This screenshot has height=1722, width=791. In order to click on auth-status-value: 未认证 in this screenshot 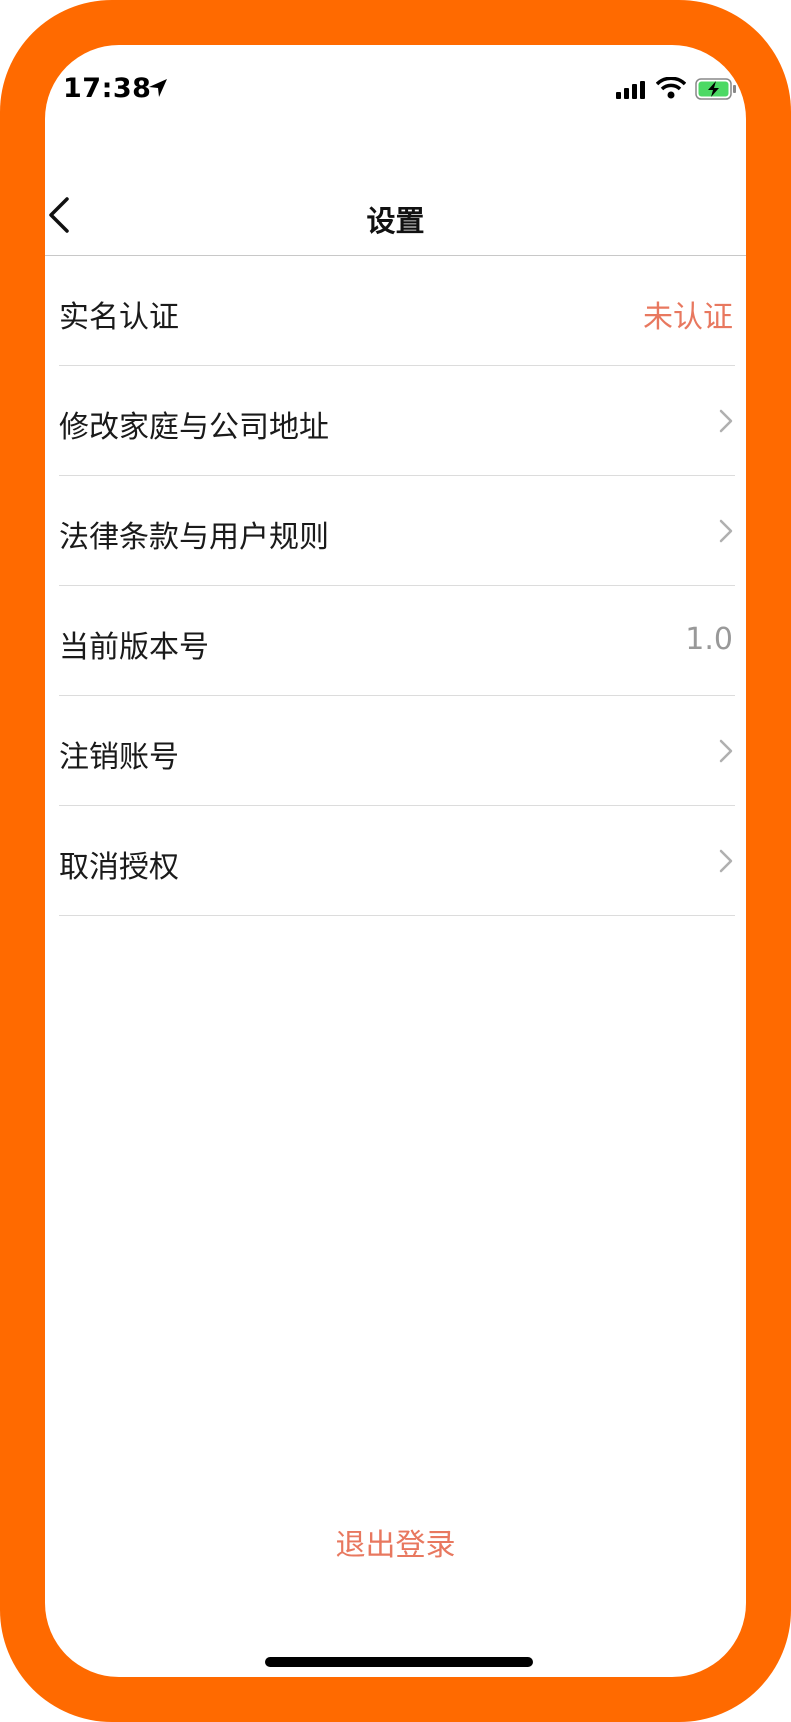, I will do `click(688, 317)`.